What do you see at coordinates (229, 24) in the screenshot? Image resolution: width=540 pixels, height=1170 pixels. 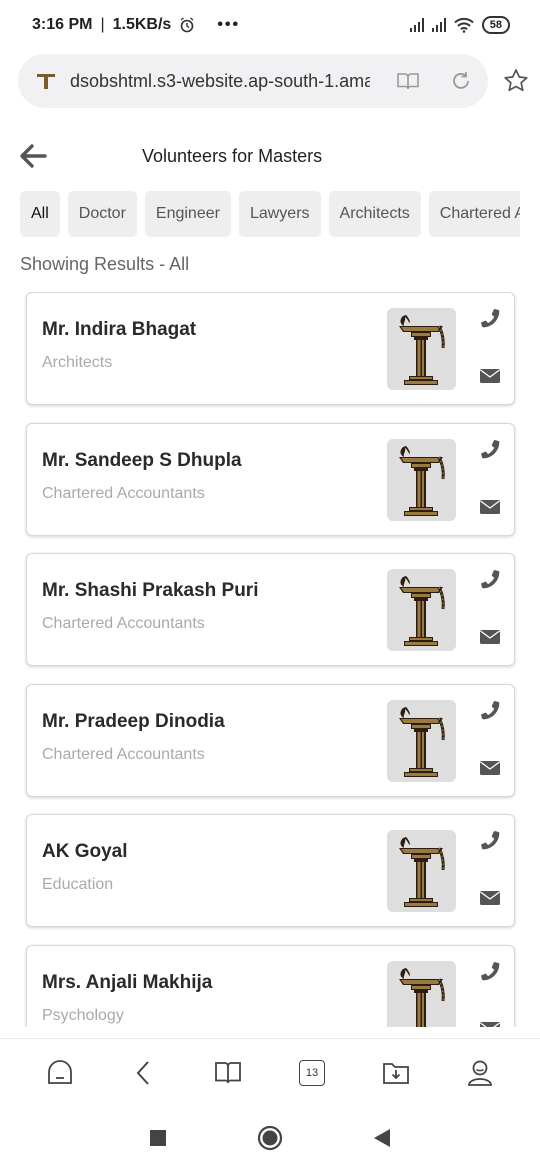 I see `more-notifications-icon: •••` at bounding box center [229, 24].